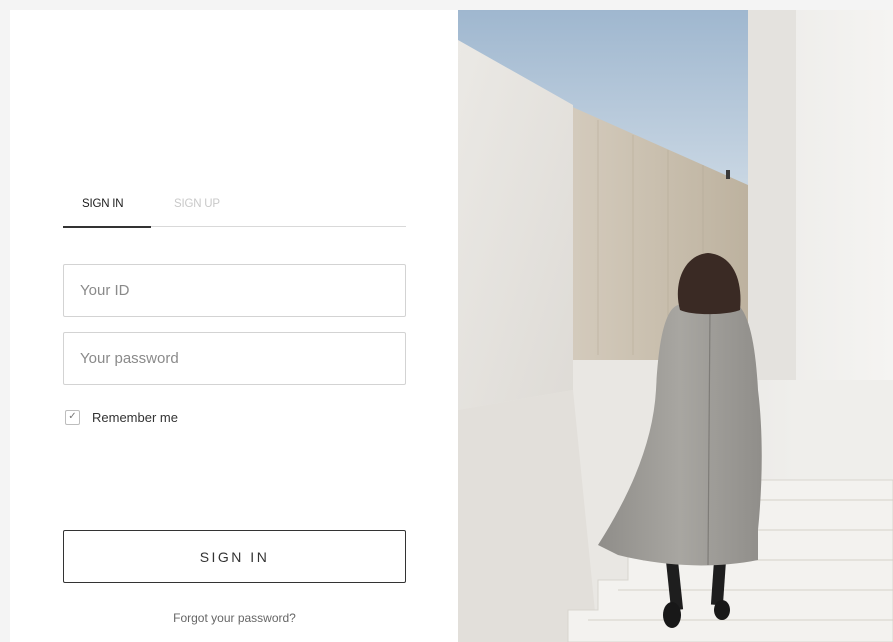  I want to click on remember-me-checkbox: ✓, so click(72, 417).